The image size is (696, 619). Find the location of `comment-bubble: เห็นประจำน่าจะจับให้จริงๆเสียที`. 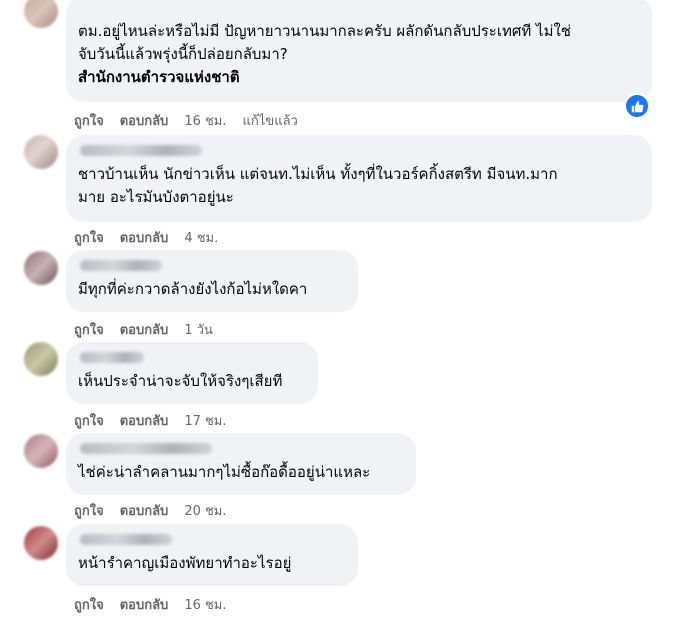

comment-bubble: เห็นประจำน่าจะจับให้จริงๆเสียที is located at coordinates (192, 373).